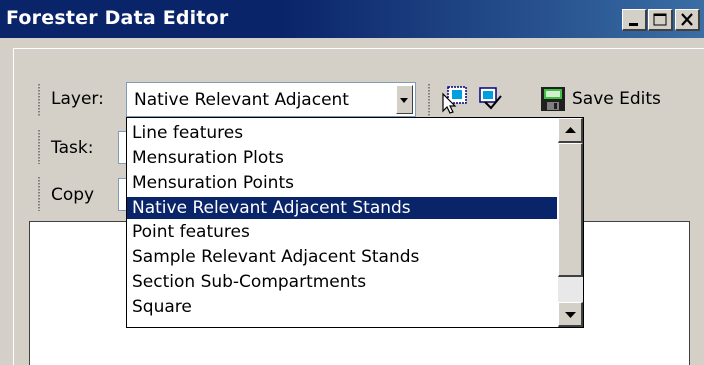 This screenshot has width=704, height=365. I want to click on scroll-up-button, so click(570, 130).